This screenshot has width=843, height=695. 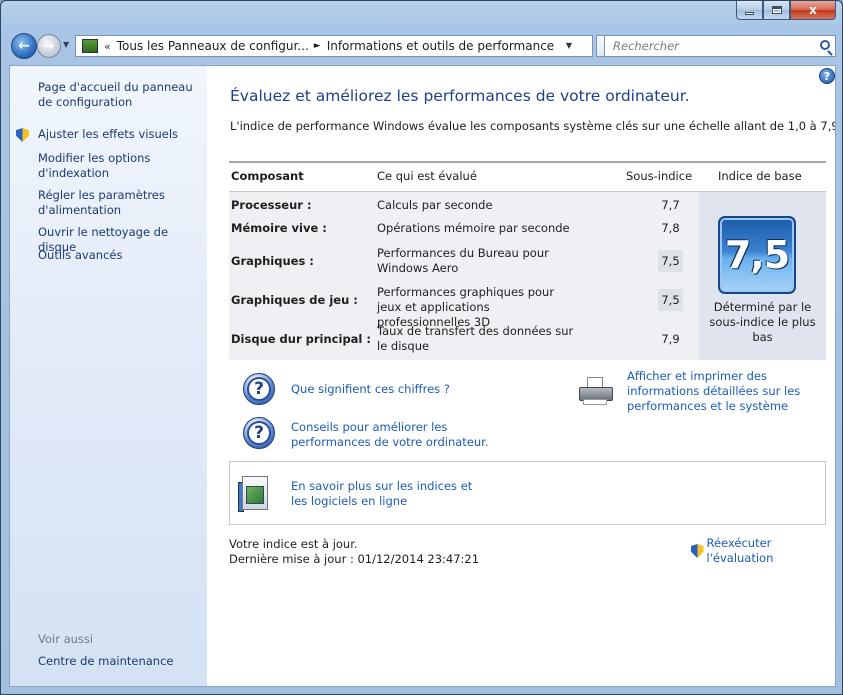 I want to click on sidebar-item-indexing-options: Modifier les options d'indexation, so click(x=120, y=166).